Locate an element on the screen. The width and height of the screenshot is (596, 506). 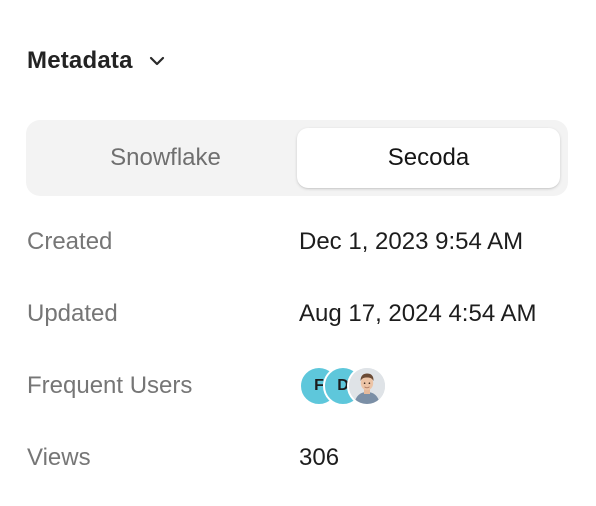
created-value: Dec 1, 2023 9:54 AM is located at coordinates (411, 241).